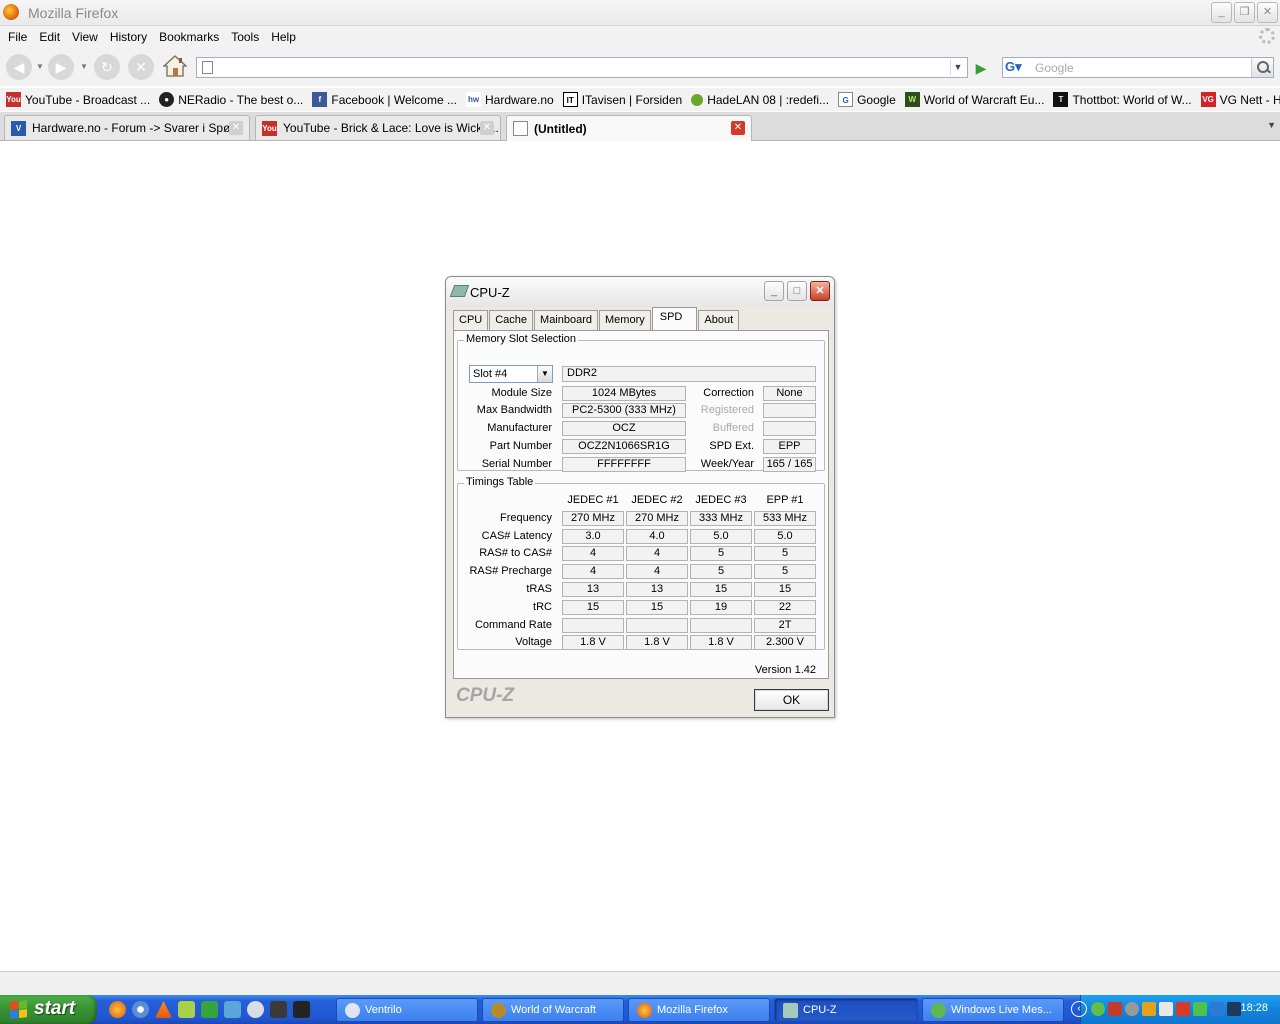 The width and height of the screenshot is (1280, 1024). What do you see at coordinates (1221, 12) in the screenshot?
I see `minimize-button: _` at bounding box center [1221, 12].